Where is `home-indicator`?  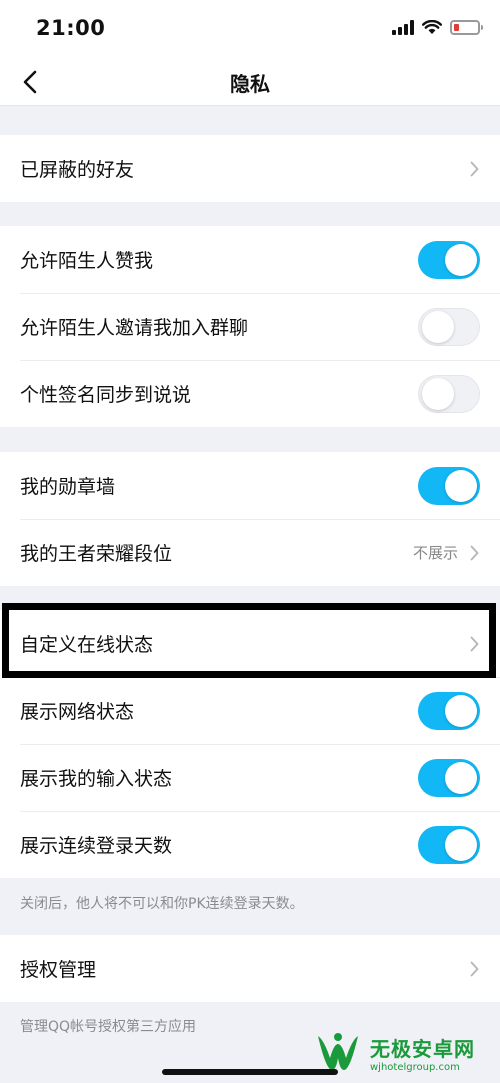
home-indicator is located at coordinates (250, 1072).